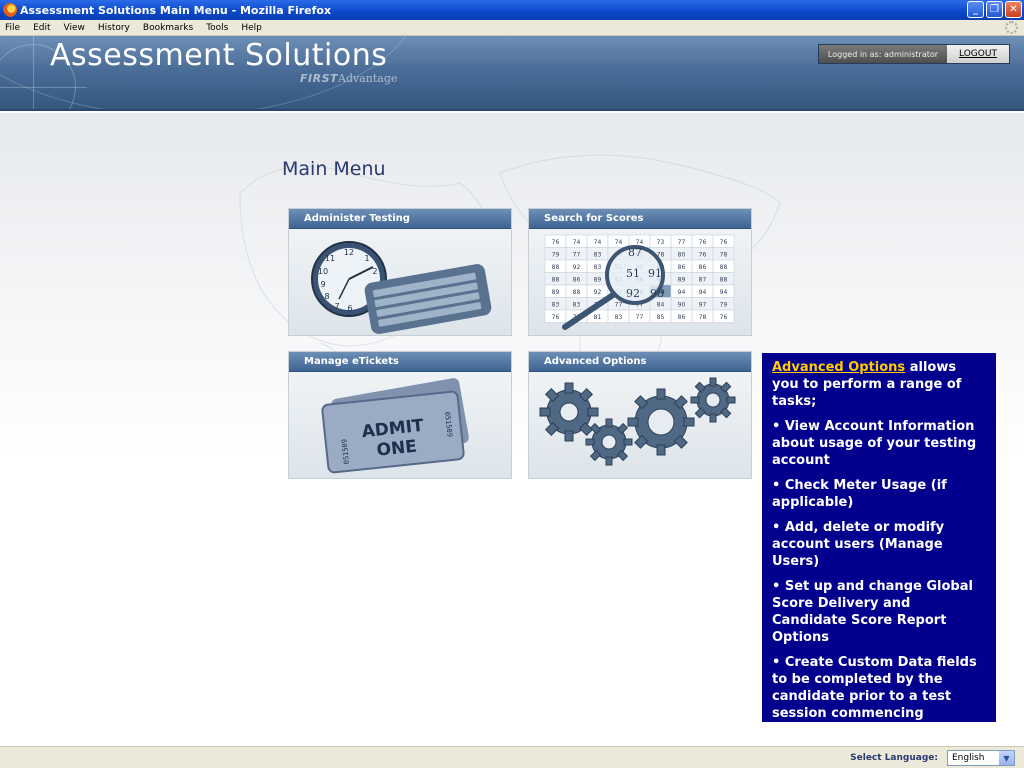 The height and width of the screenshot is (768, 1024). Describe the element at coordinates (366, 258) in the screenshot. I see `svg-text: 1` at that location.